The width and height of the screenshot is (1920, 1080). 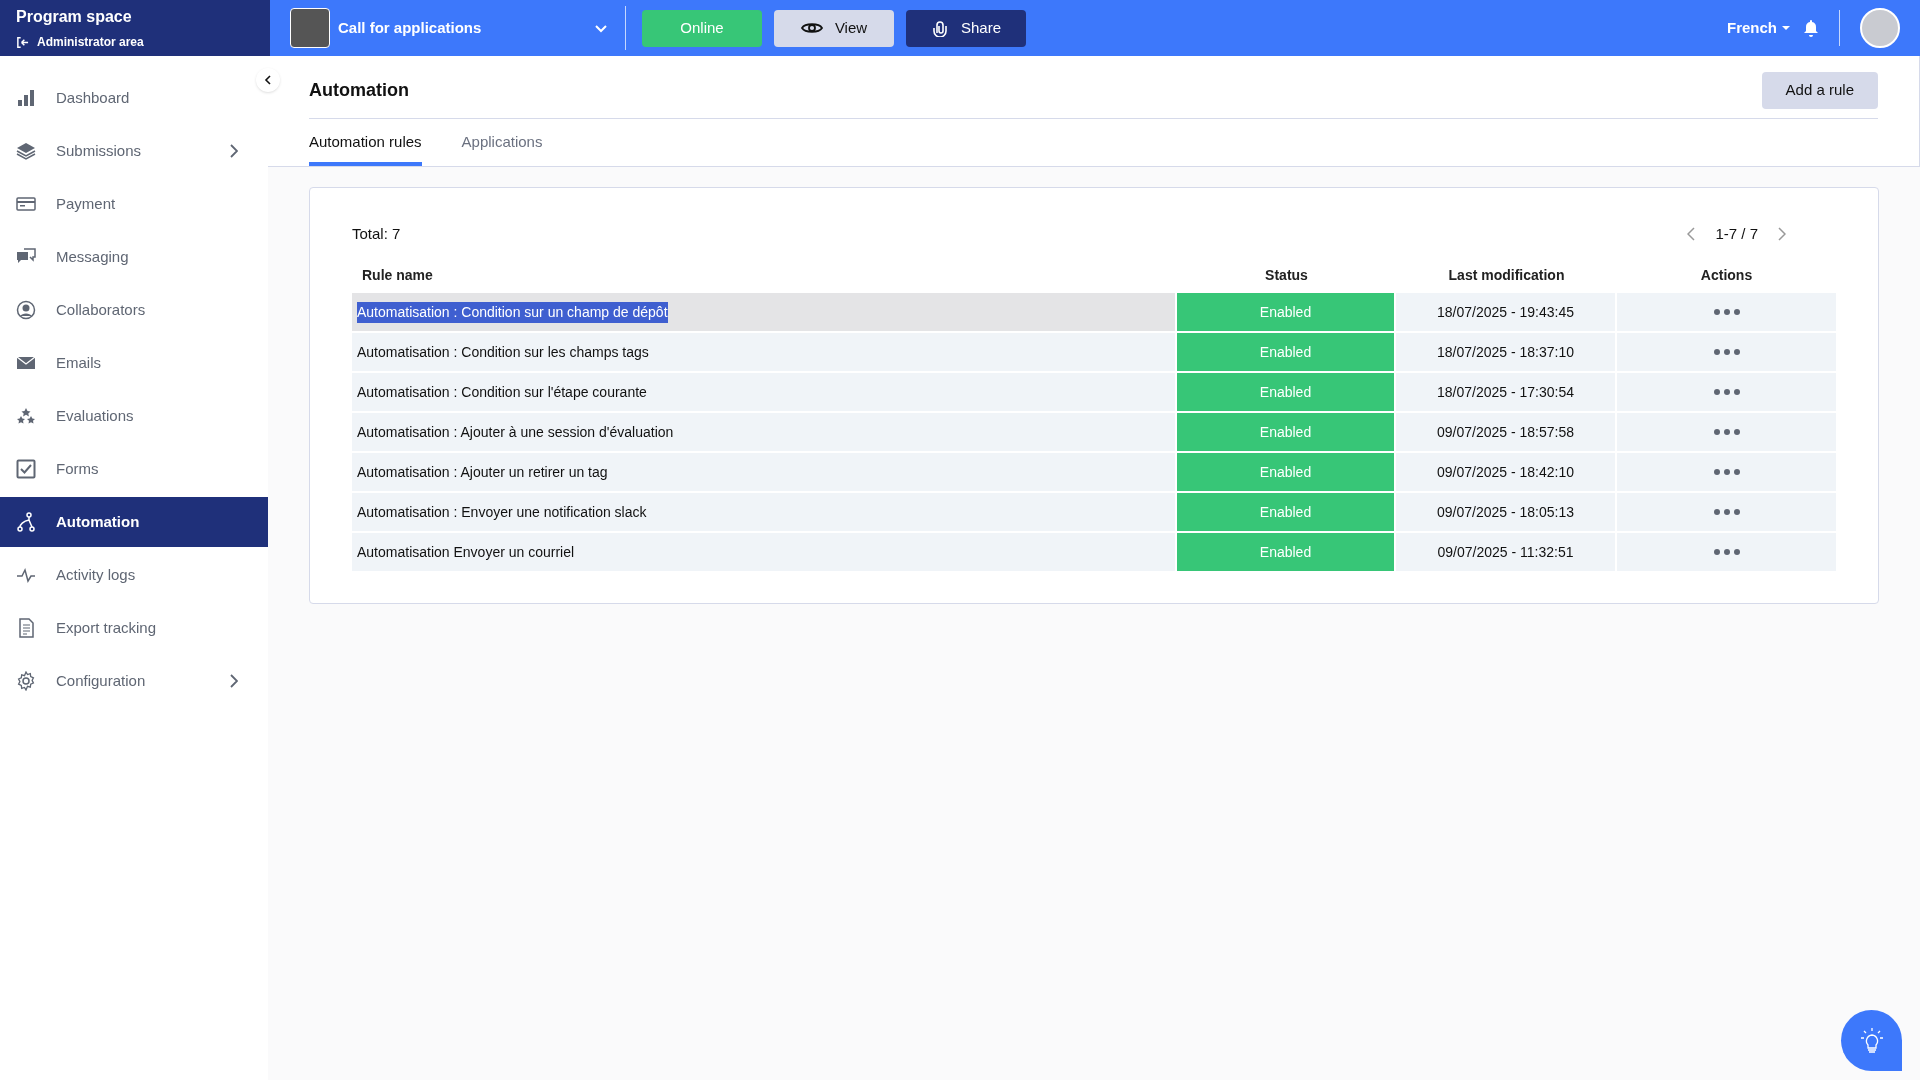 I want to click on avatar, so click(x=1880, y=28).